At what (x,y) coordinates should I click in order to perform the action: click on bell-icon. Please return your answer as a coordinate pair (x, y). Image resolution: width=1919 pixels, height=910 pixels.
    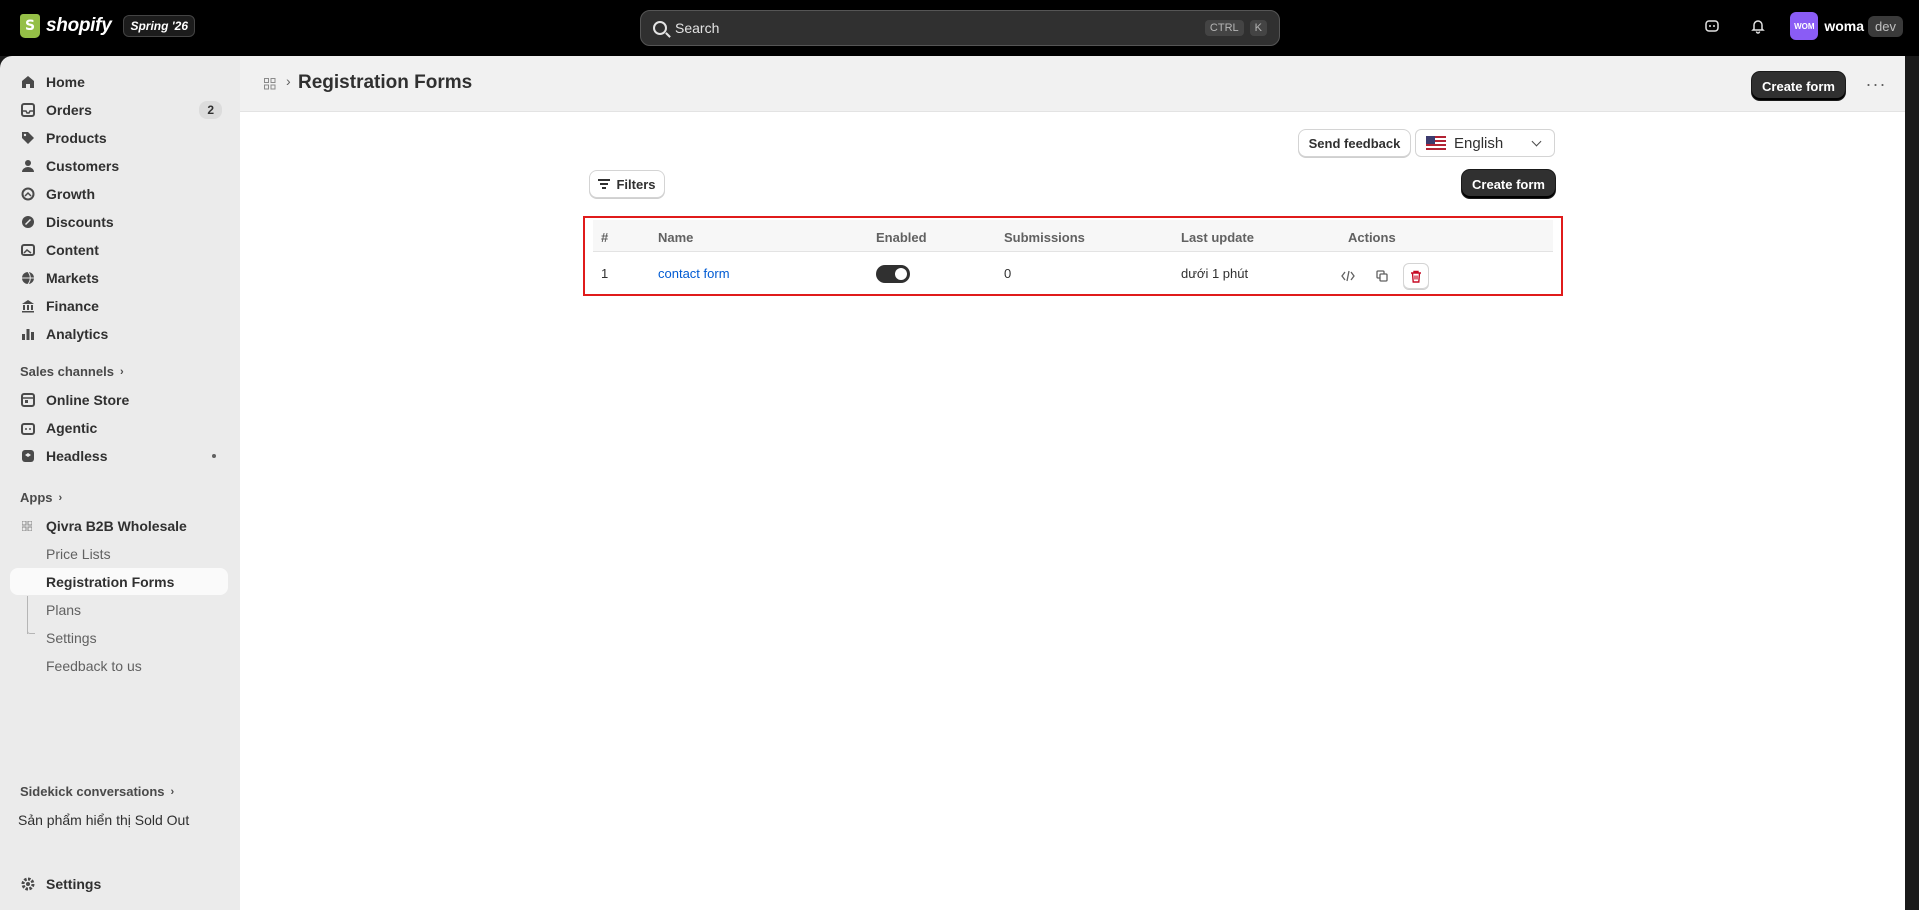
    Looking at the image, I should click on (1758, 26).